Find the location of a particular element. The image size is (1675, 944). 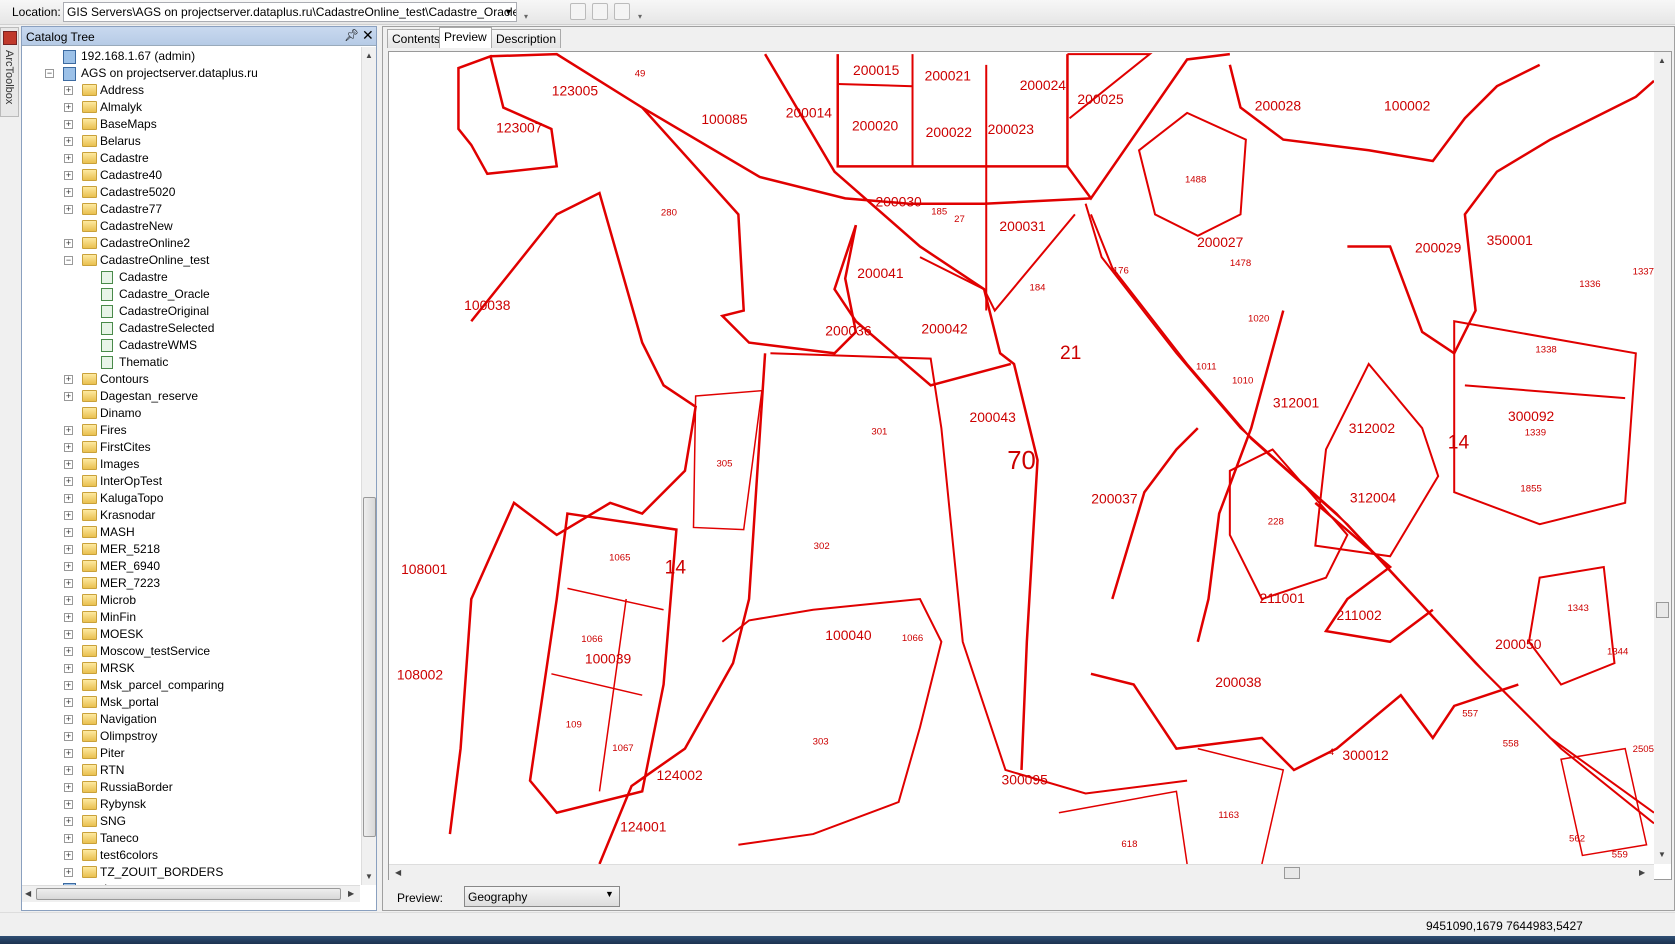

tree-item: + Cadastre77 is located at coordinates (191, 209).